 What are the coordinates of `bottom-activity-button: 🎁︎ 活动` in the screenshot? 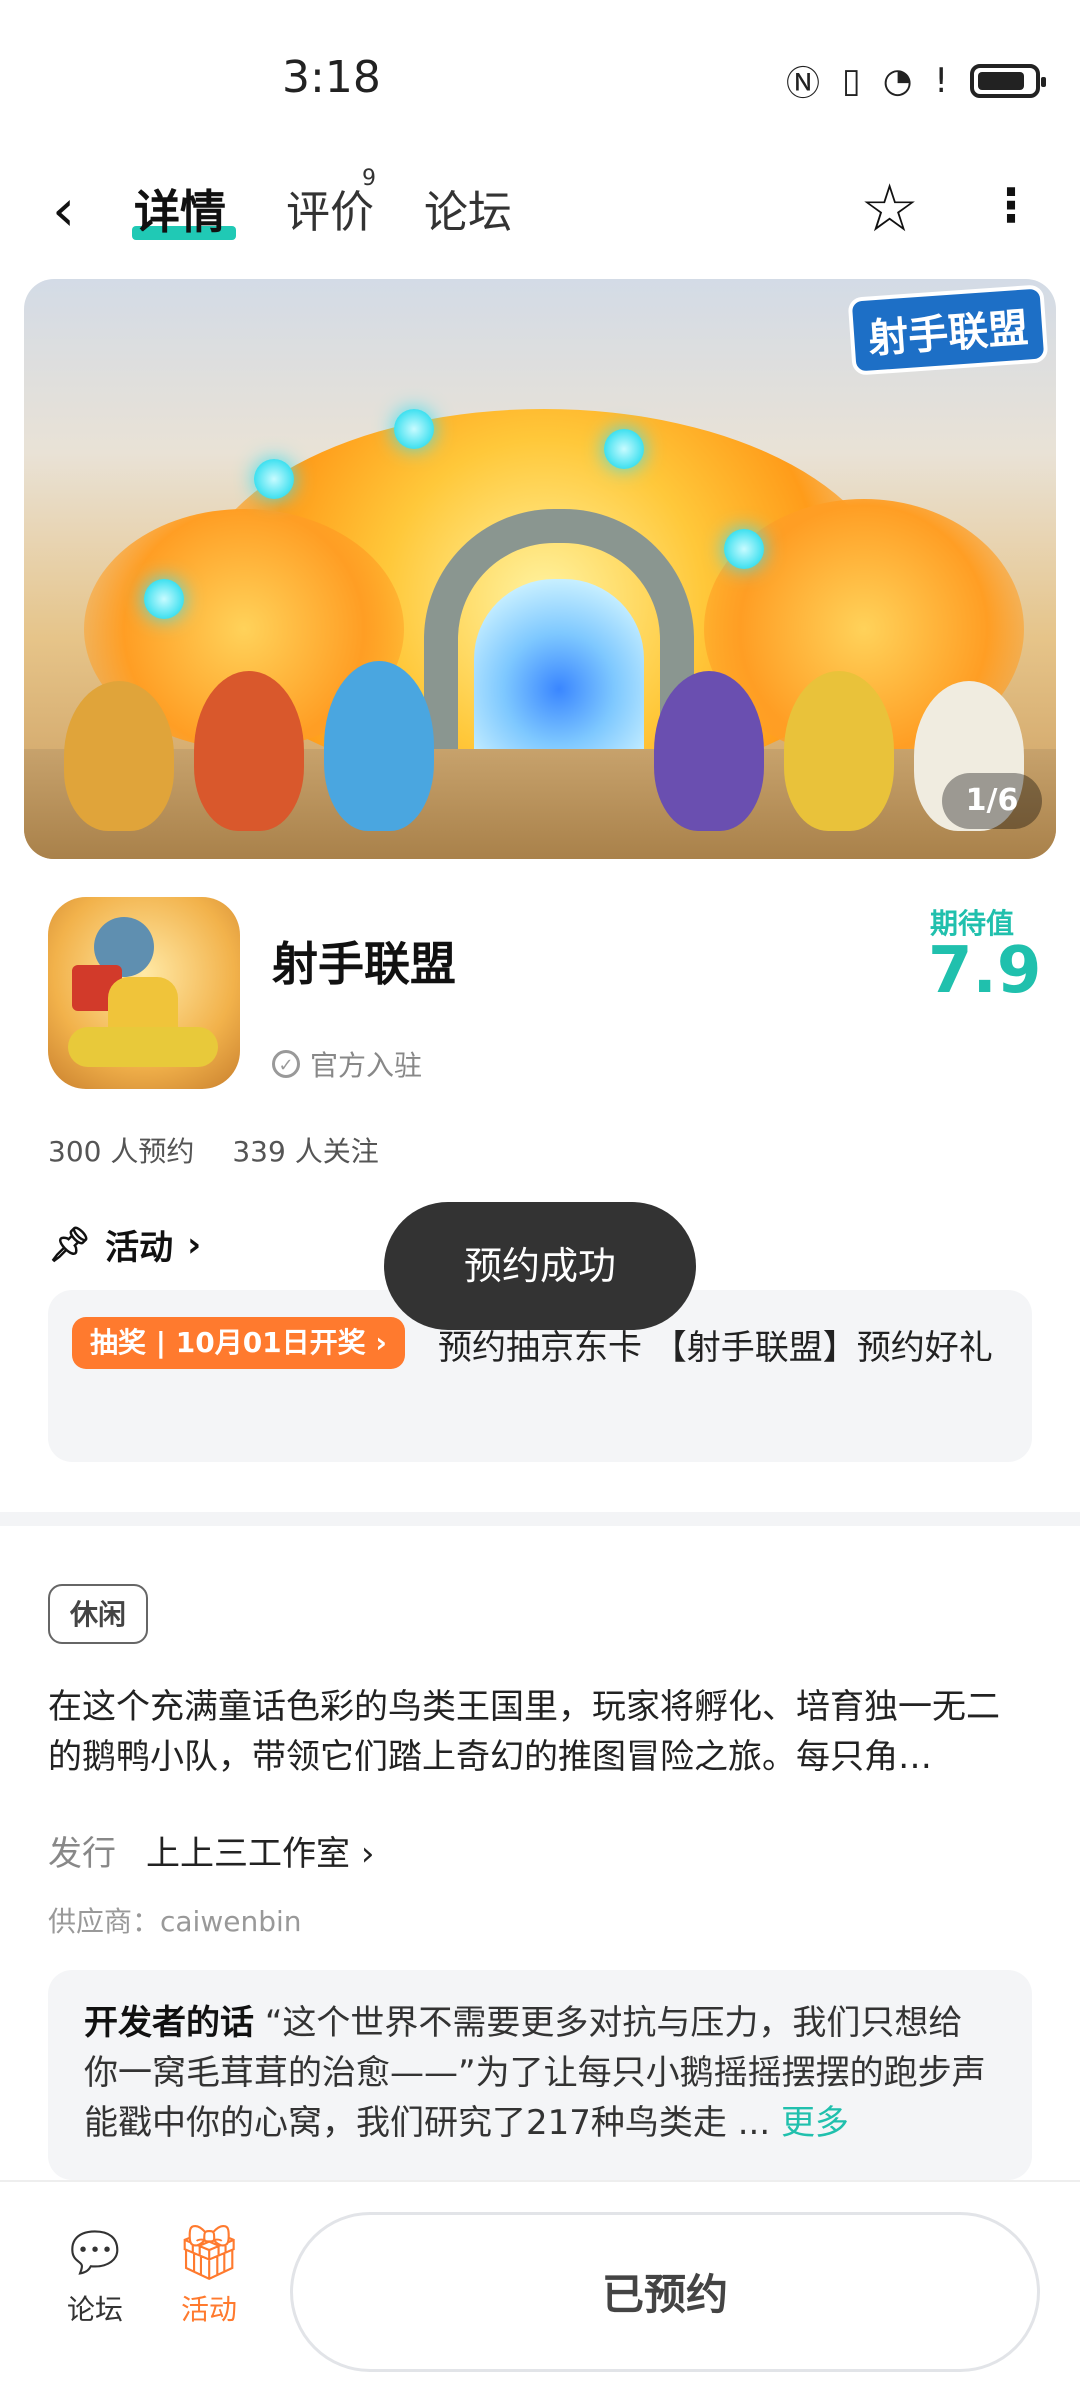 It's located at (209, 2273).